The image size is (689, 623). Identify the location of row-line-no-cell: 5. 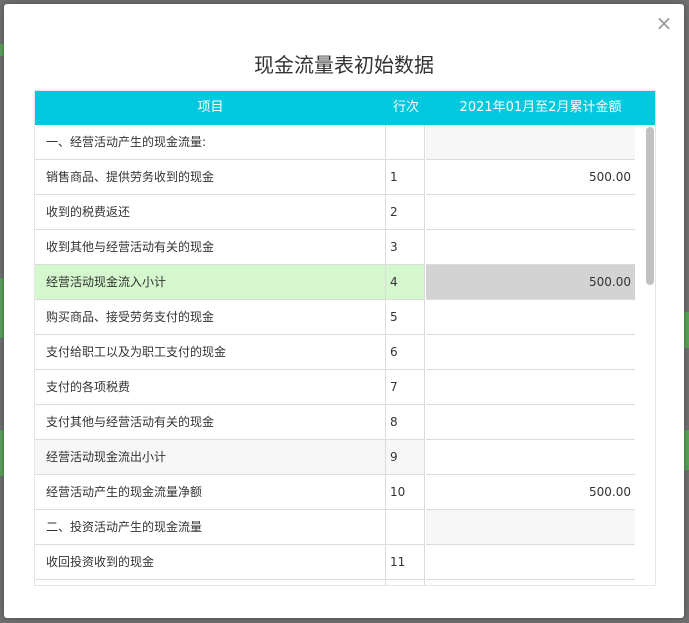
(405, 317).